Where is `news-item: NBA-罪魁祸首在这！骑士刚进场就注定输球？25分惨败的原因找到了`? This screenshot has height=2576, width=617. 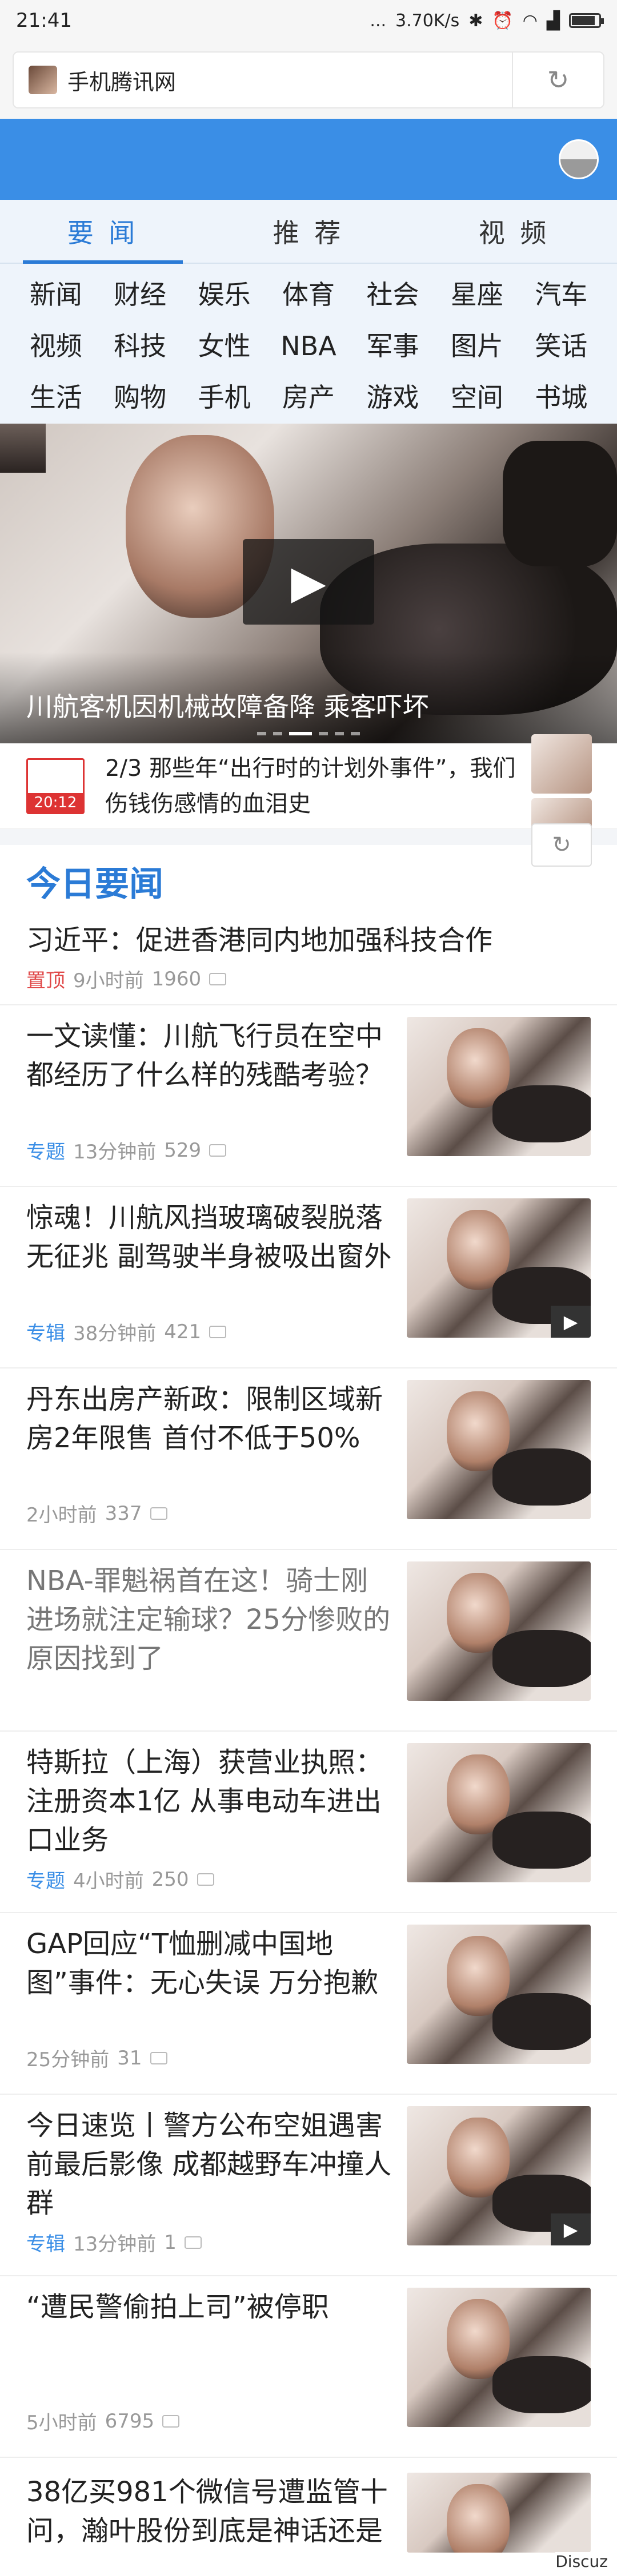 news-item: NBA-罪魁祸首在这！骑士刚进场就注定输球？25分惨败的原因找到了 is located at coordinates (308, 1641).